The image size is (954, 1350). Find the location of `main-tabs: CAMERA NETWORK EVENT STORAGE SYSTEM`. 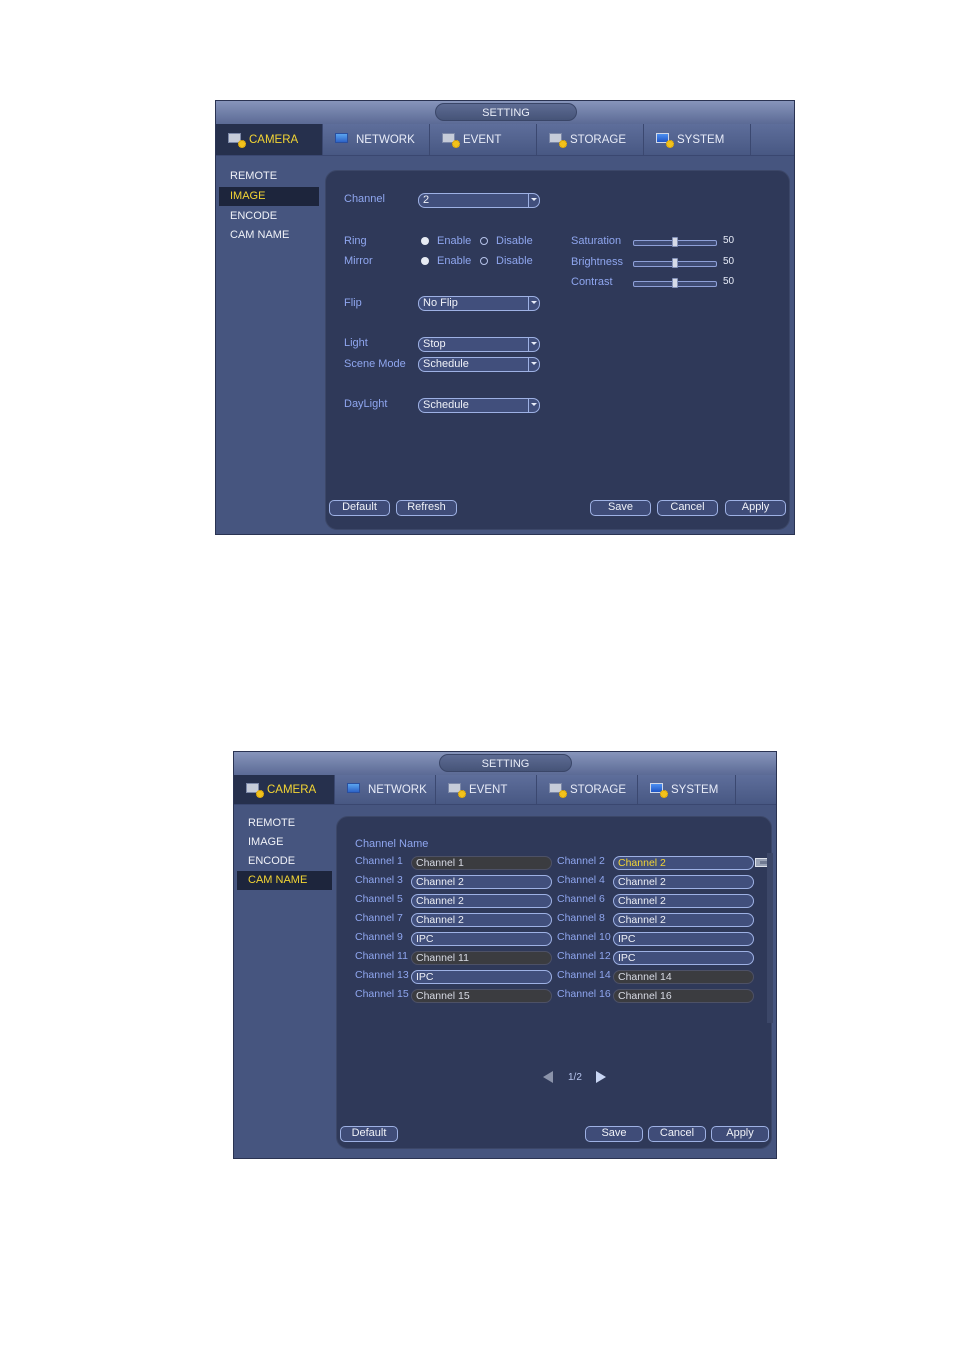

main-tabs: CAMERA NETWORK EVENT STORAGE SYSTEM is located at coordinates (505, 790).